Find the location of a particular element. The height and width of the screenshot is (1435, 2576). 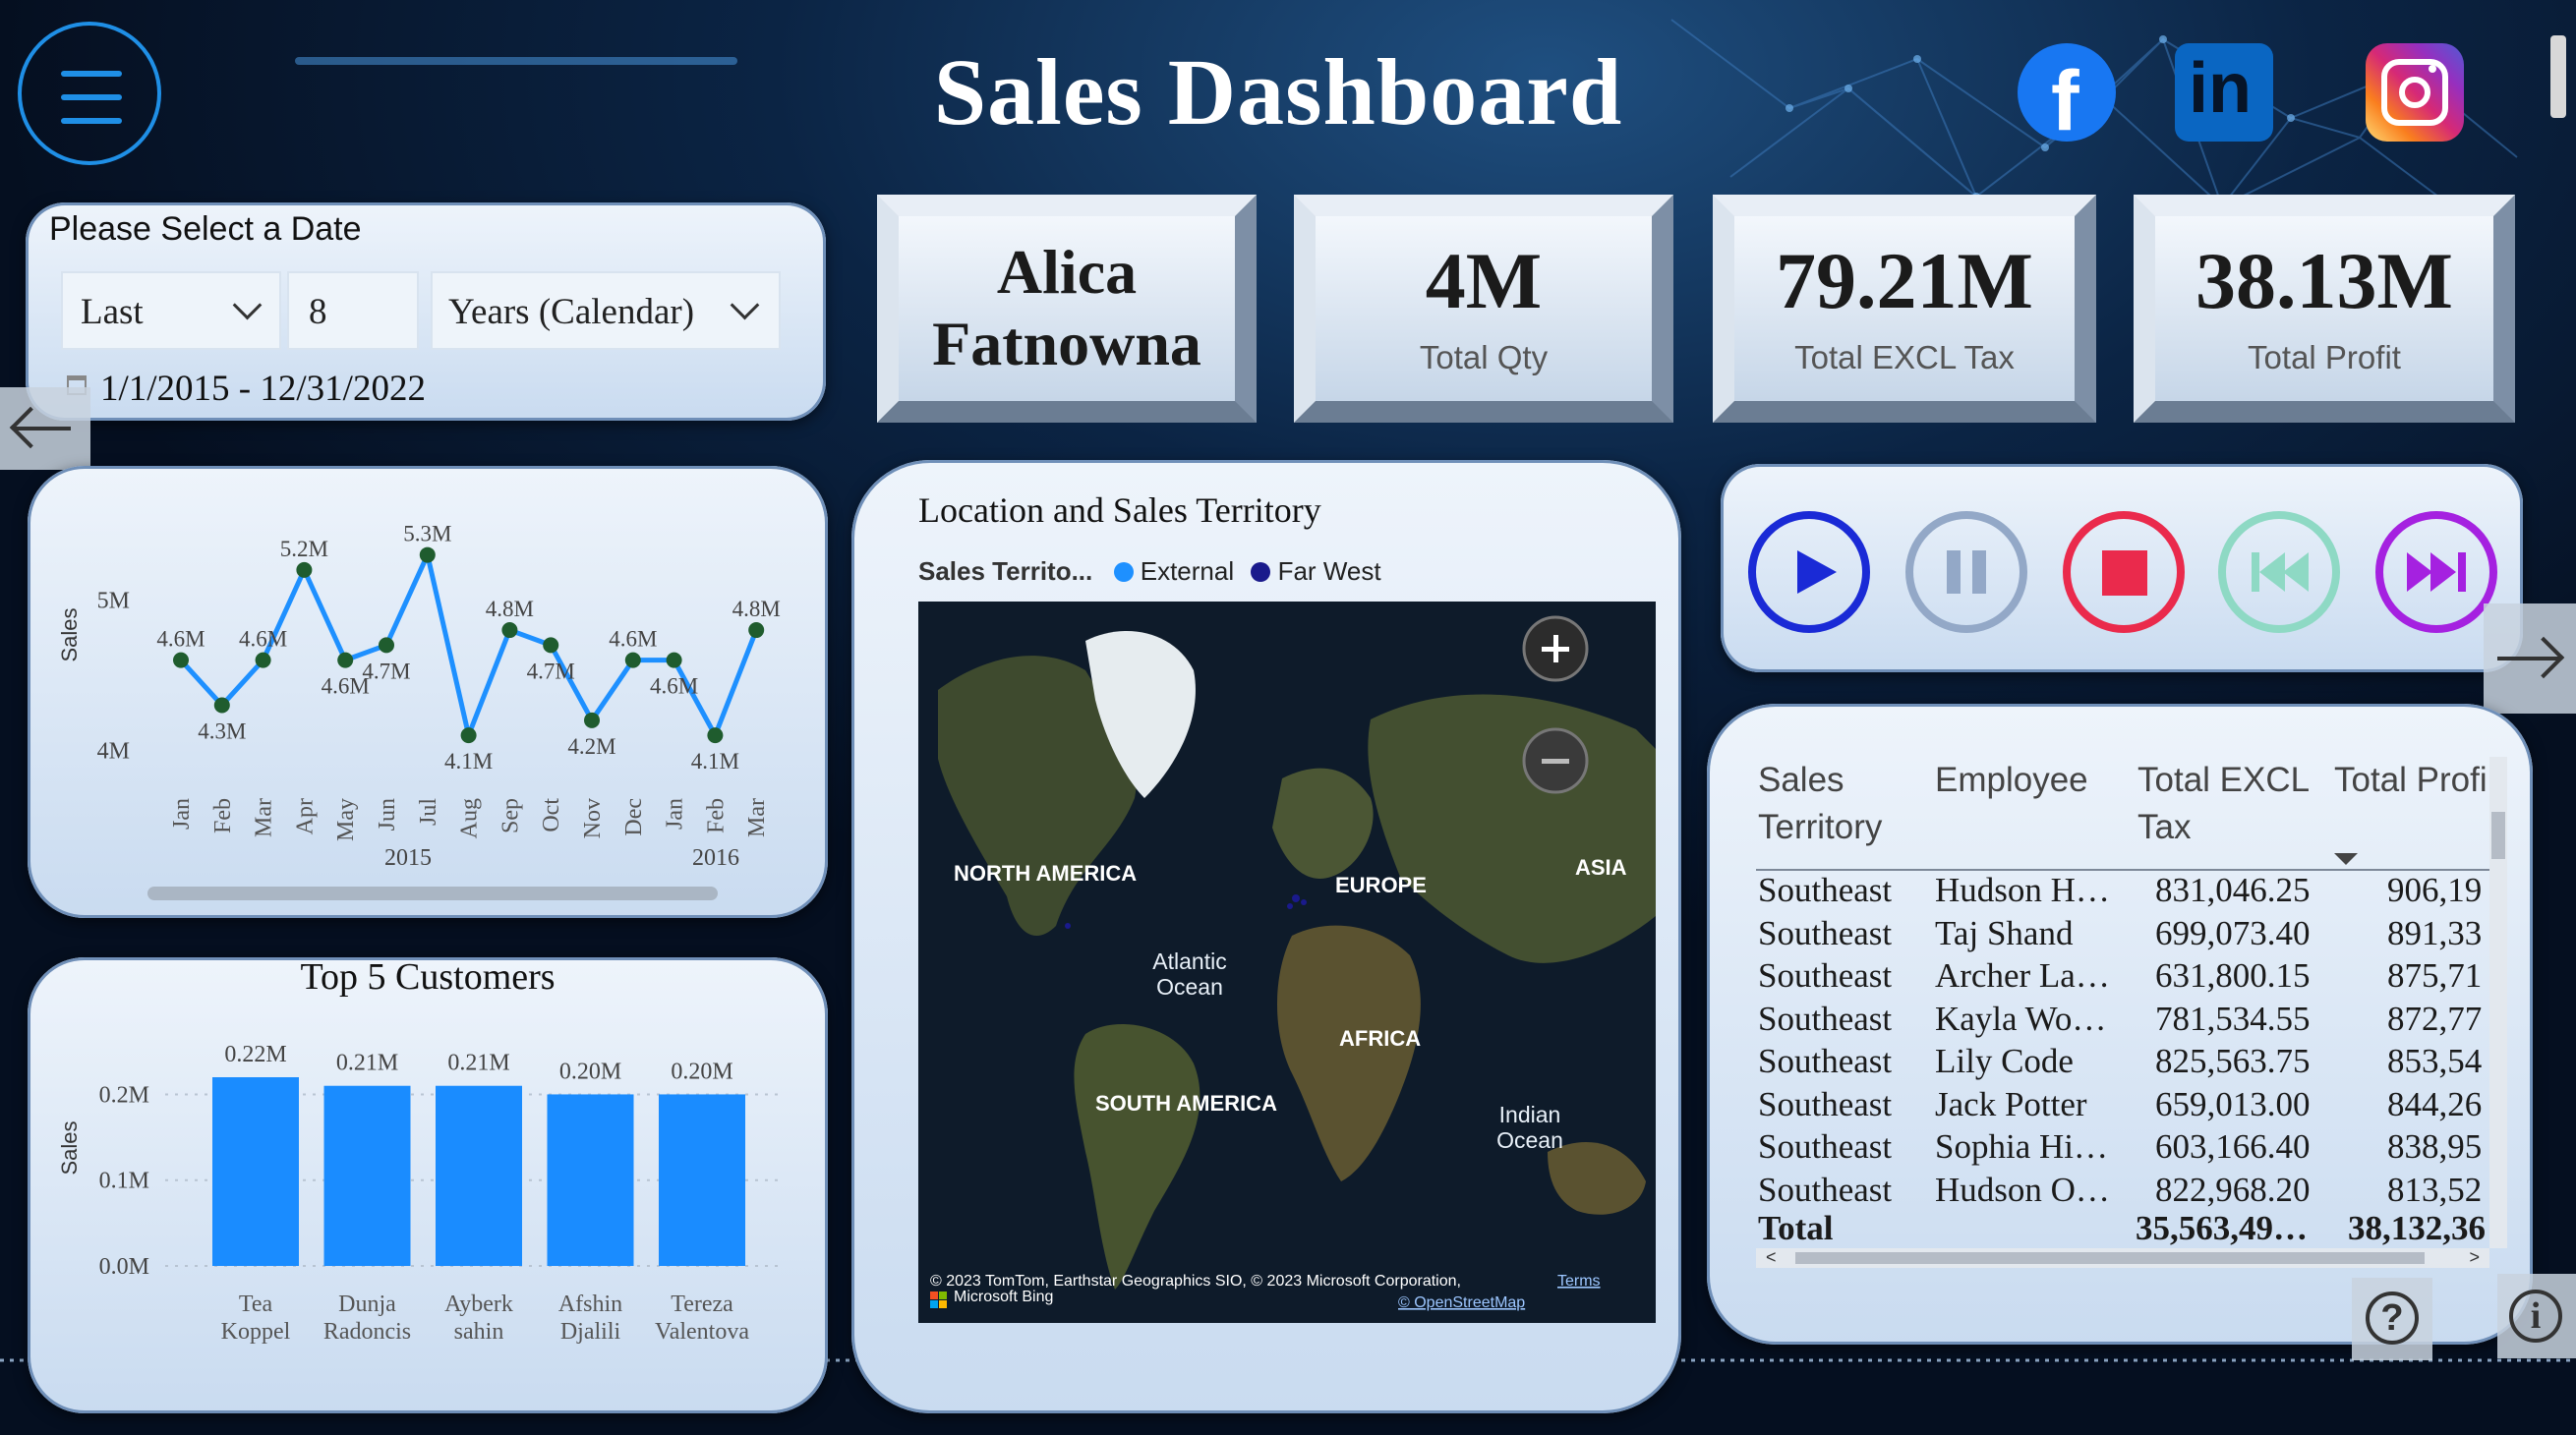

bar-xtick-2-line2: sahin is located at coordinates (479, 1332).